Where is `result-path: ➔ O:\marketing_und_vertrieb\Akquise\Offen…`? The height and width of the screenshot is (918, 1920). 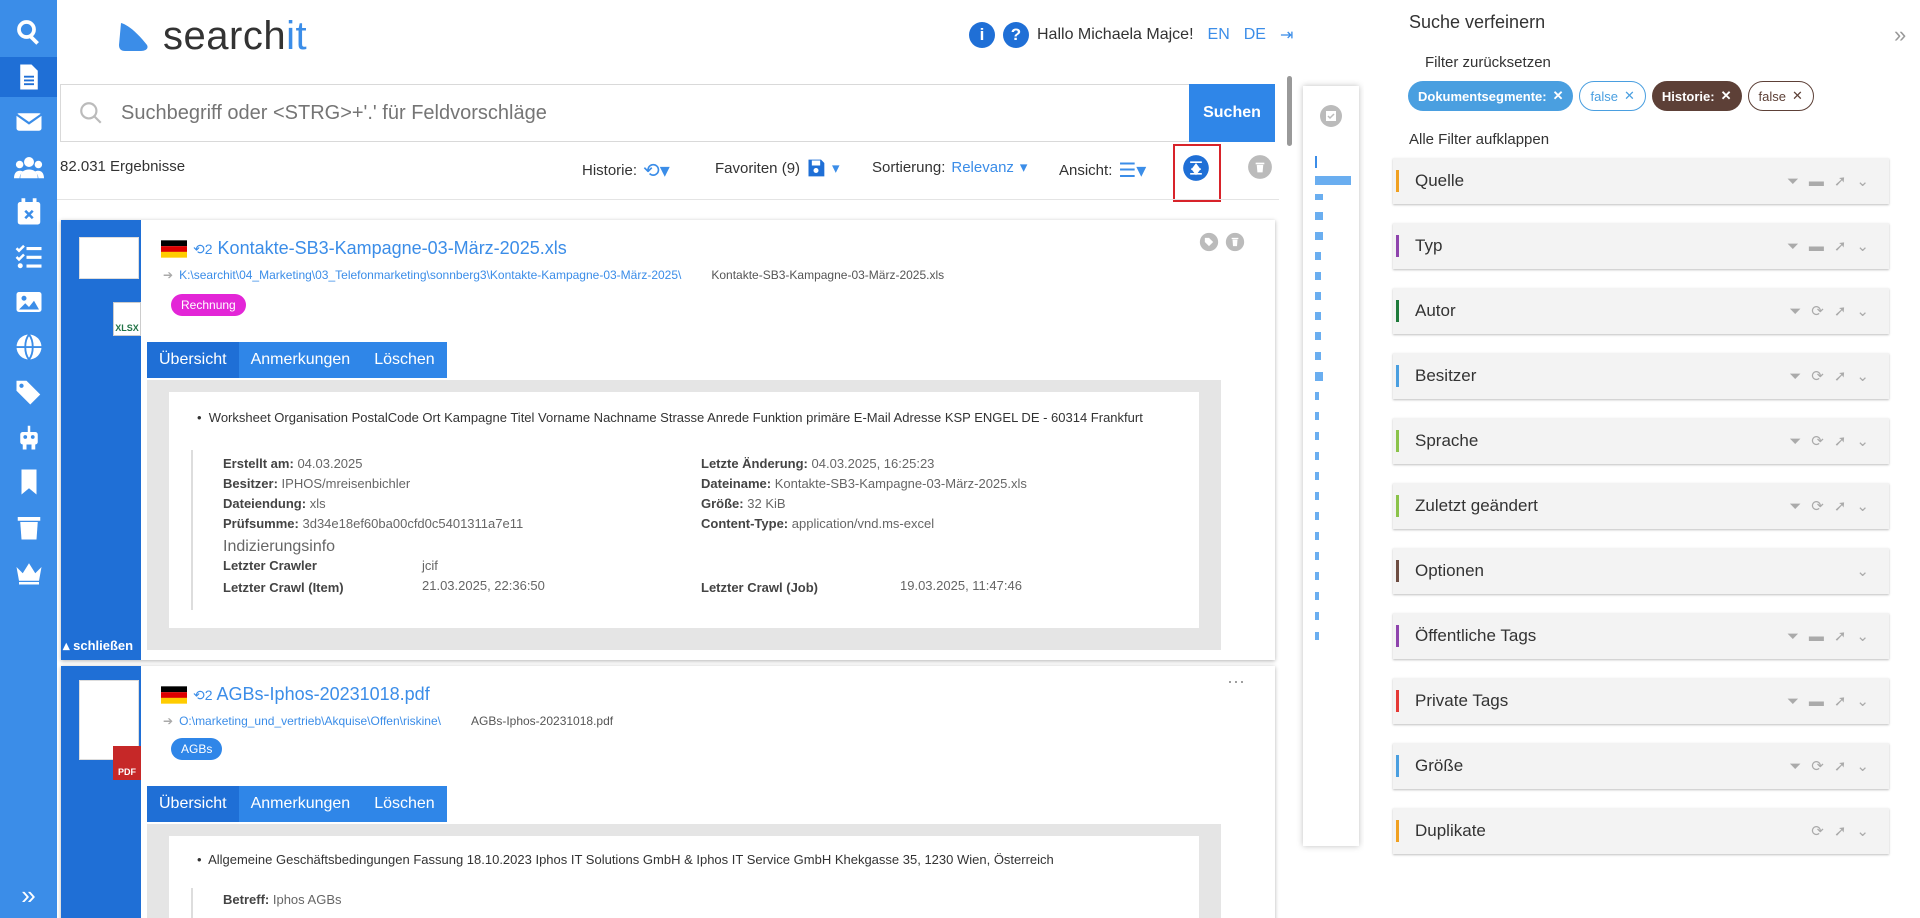
result-path: ➔ O:\marketing_und_vertrieb\Akquise\Offen… is located at coordinates (388, 721).